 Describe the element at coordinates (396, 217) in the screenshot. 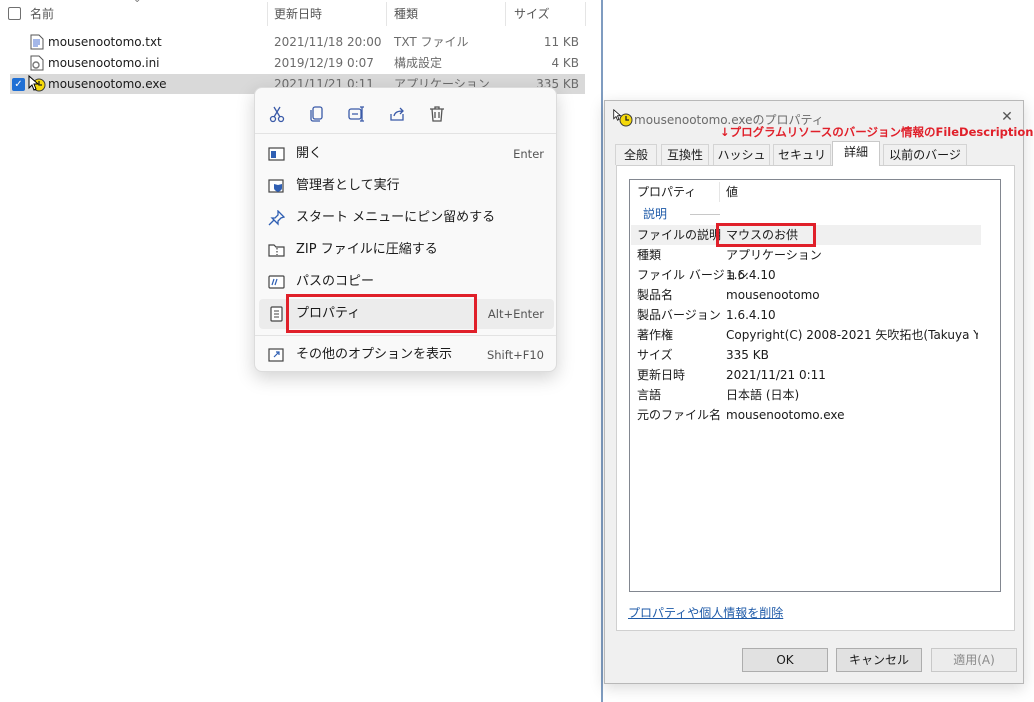

I see `menu-item-label: スタート メニューにピン留めする` at that location.